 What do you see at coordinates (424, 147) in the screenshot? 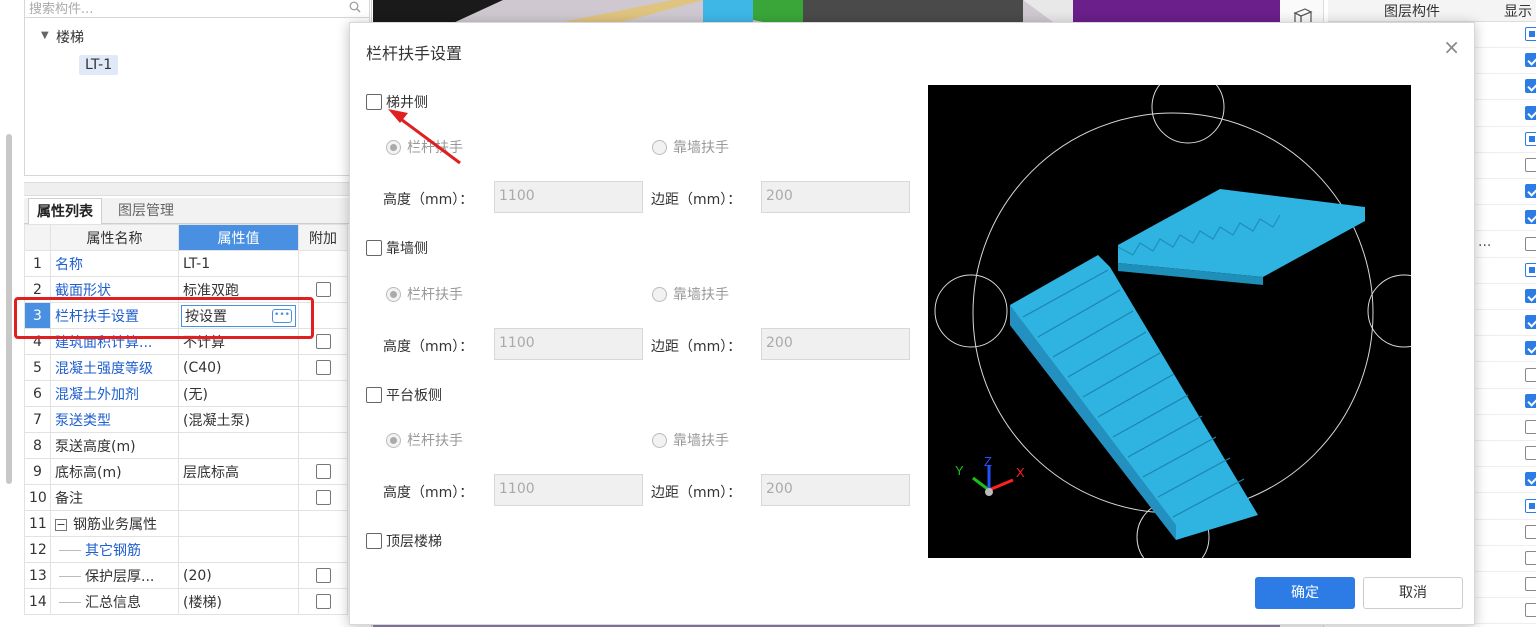
I see `stairwell-railing-radio: 栏杆扶手` at bounding box center [424, 147].